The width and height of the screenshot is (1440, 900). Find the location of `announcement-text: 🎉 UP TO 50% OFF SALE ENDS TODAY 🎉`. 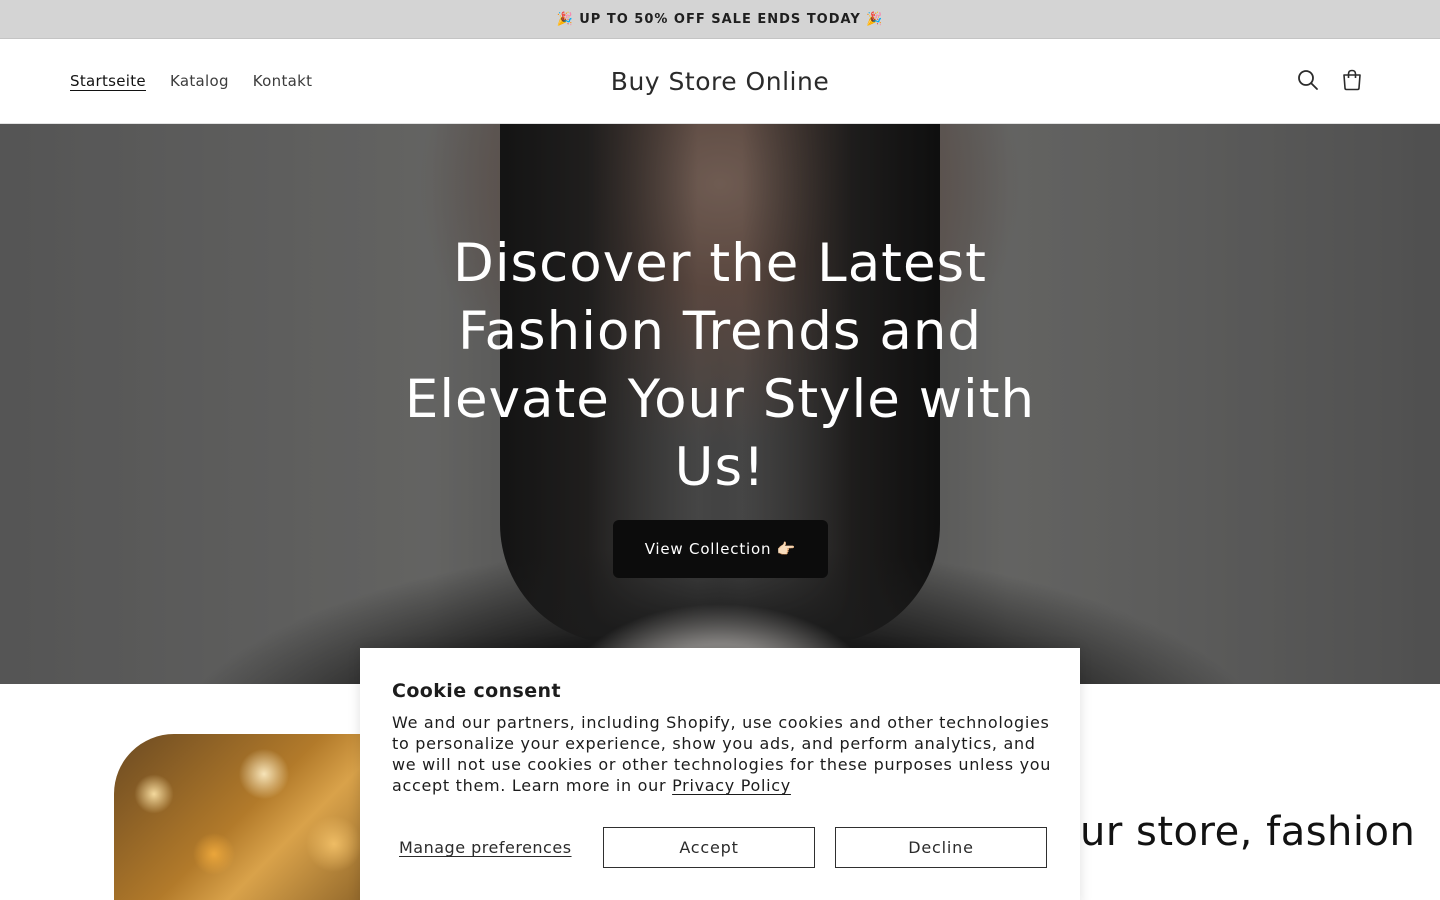

announcement-text: 🎉 UP TO 50% OFF SALE ENDS TODAY 🎉 is located at coordinates (720, 19).